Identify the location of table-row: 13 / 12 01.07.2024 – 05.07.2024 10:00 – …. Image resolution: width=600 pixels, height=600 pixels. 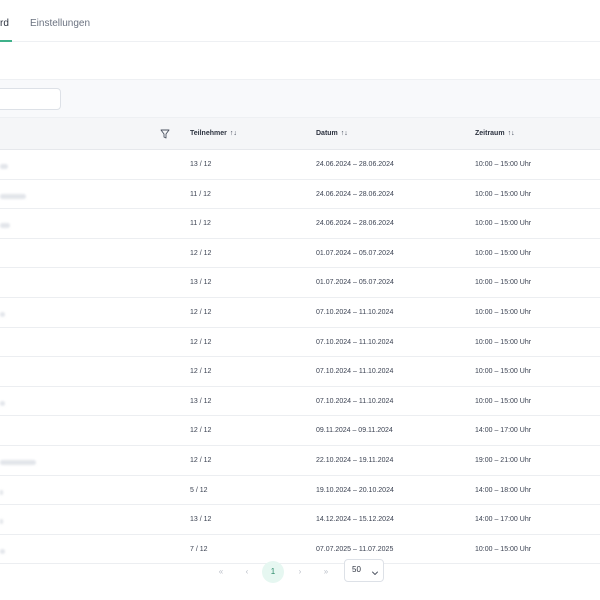
(300, 283).